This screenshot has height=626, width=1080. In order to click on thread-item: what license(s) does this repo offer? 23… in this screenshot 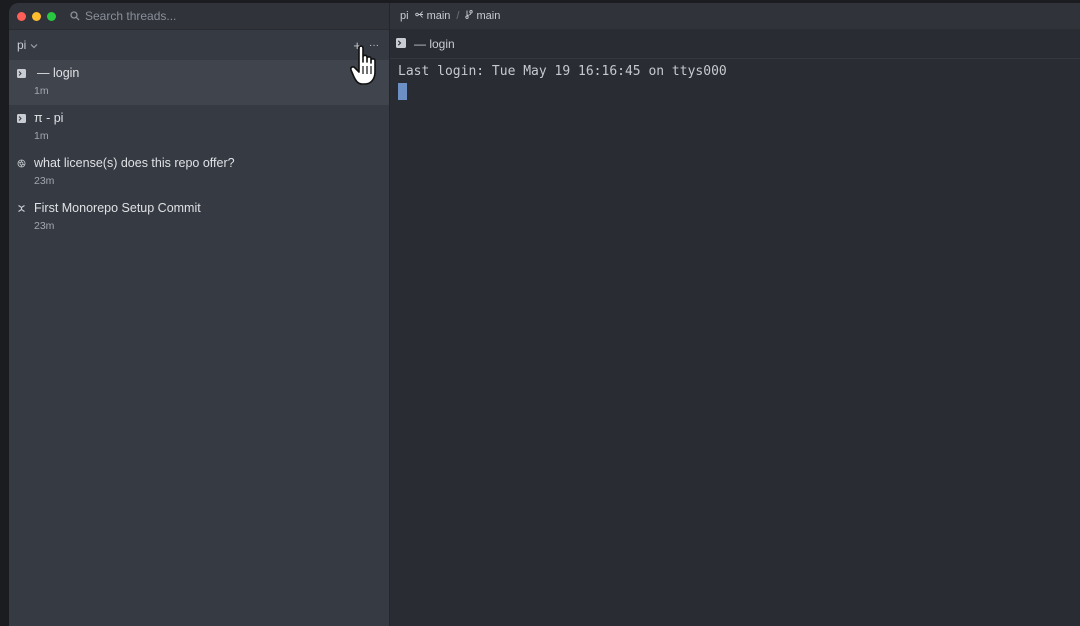, I will do `click(199, 172)`.